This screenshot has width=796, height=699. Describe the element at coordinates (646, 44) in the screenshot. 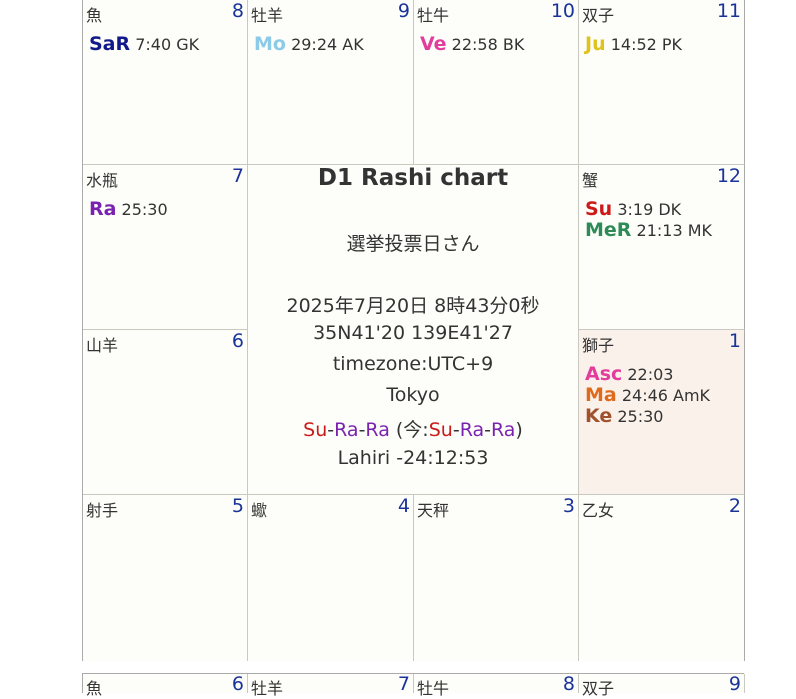

I see `planet-degree: 14:52 PK` at that location.